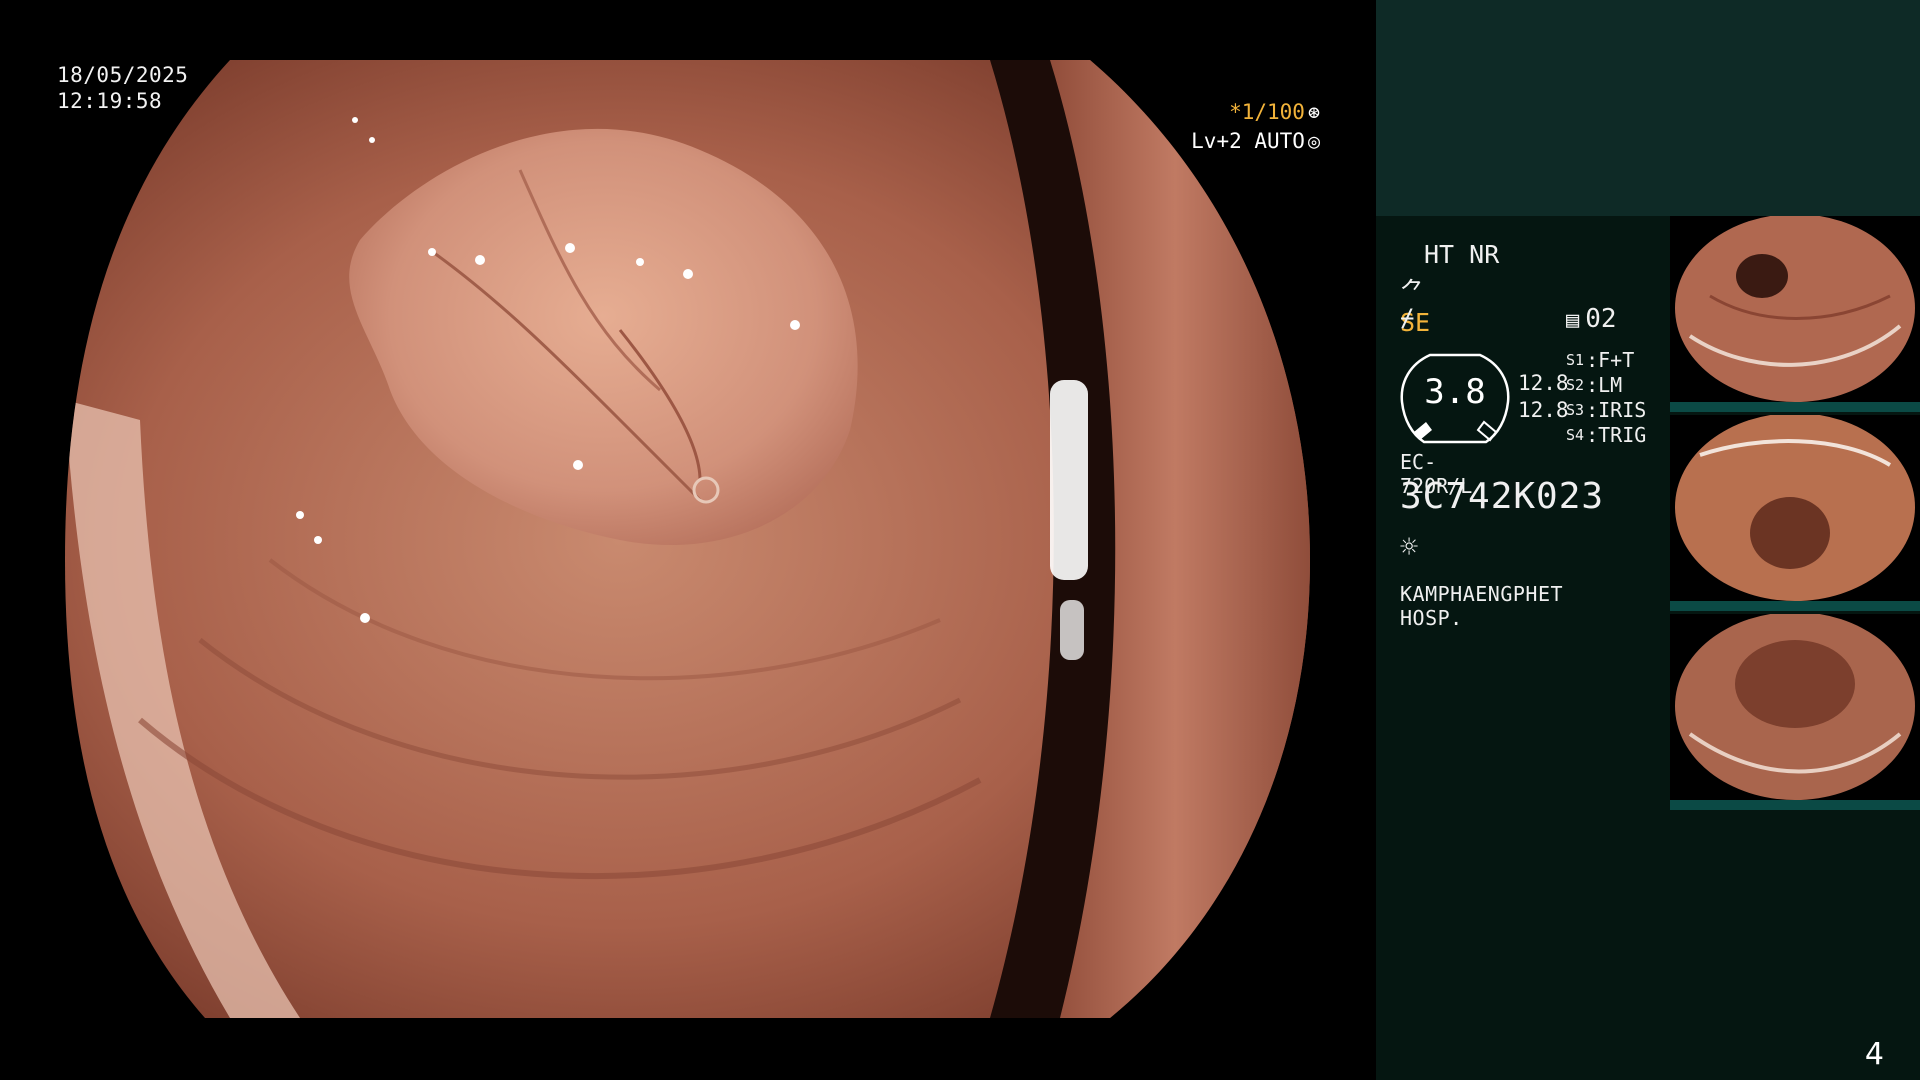  Describe the element at coordinates (1543, 383) in the screenshot. I see `gauge-side-1: 12.8` at that location.